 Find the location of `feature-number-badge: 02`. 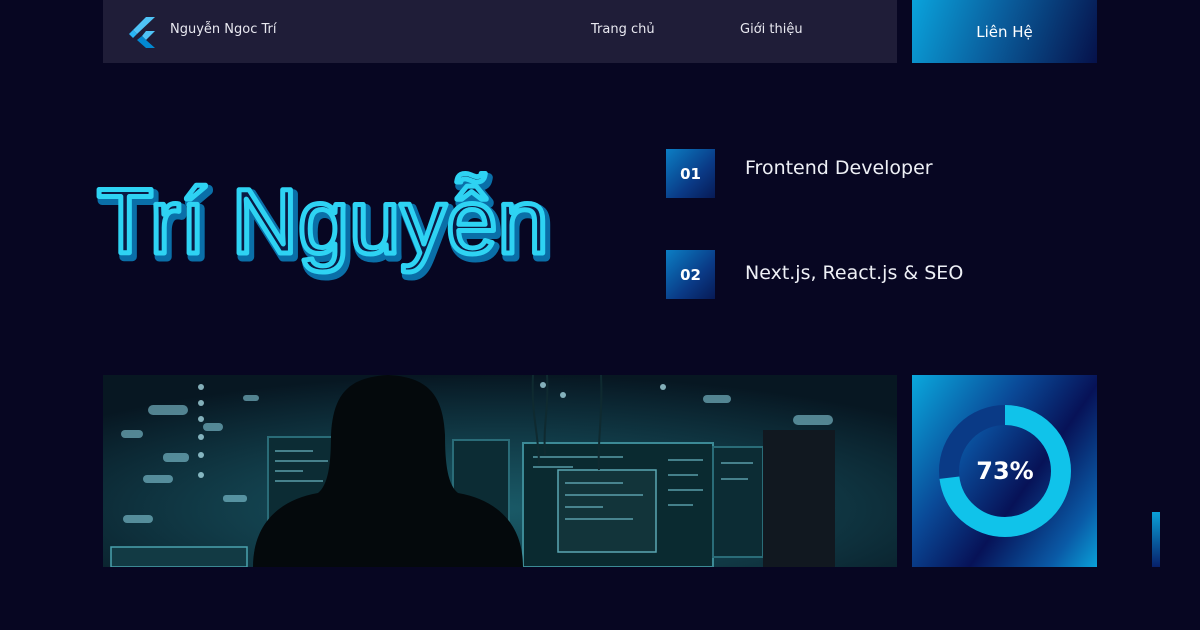

feature-number-badge: 02 is located at coordinates (690, 274).